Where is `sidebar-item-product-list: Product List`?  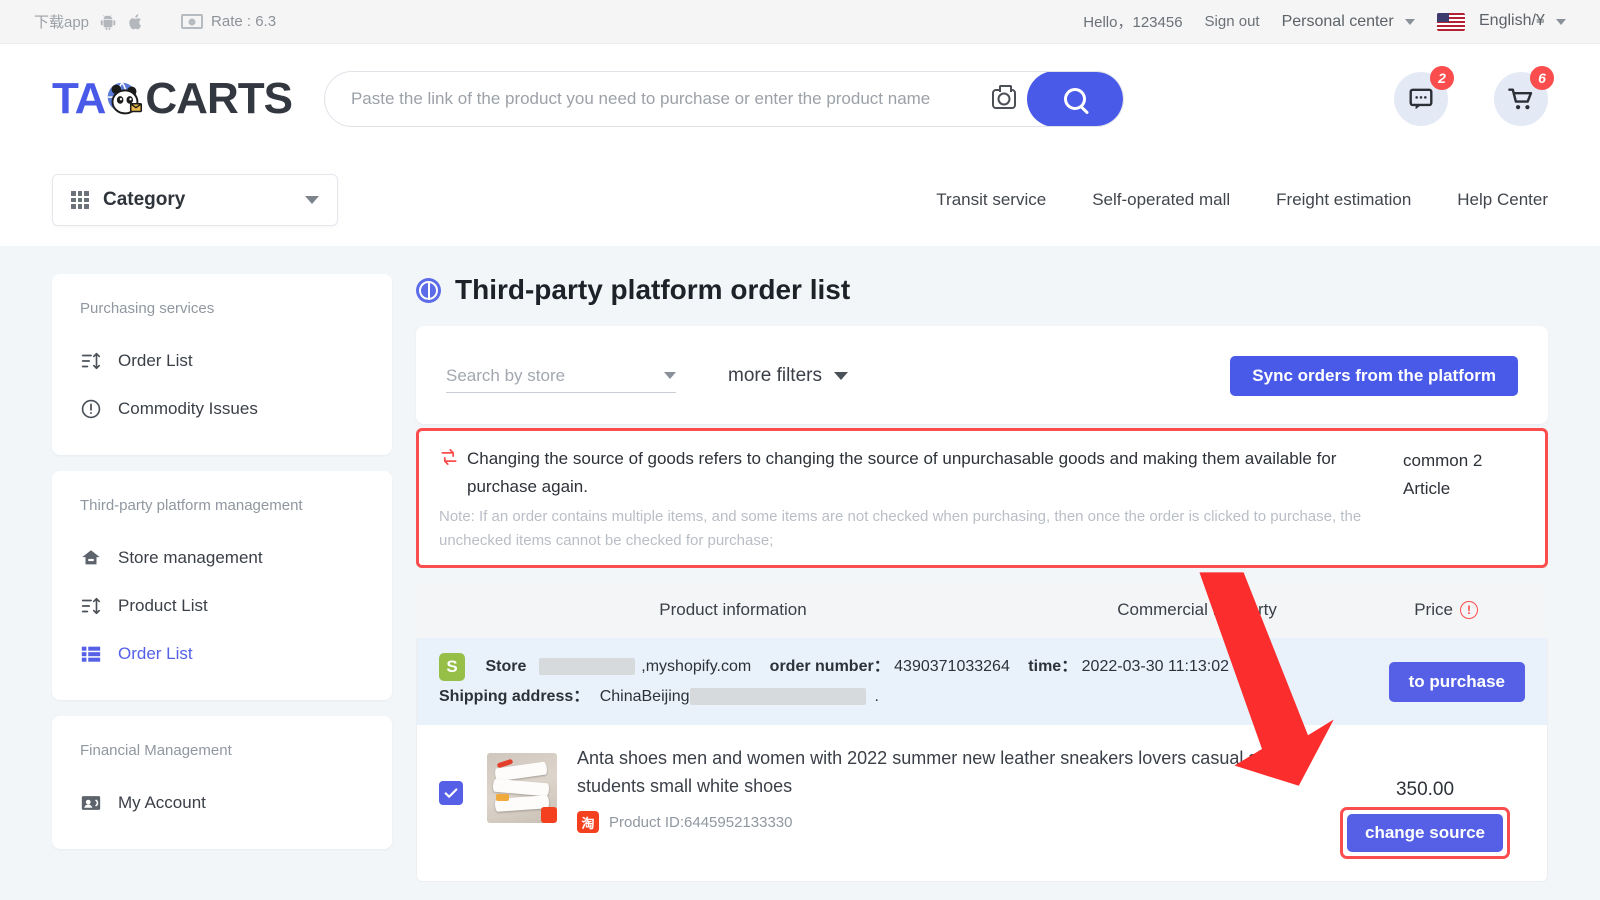
sidebar-item-product-list: Product List is located at coordinates (222, 606).